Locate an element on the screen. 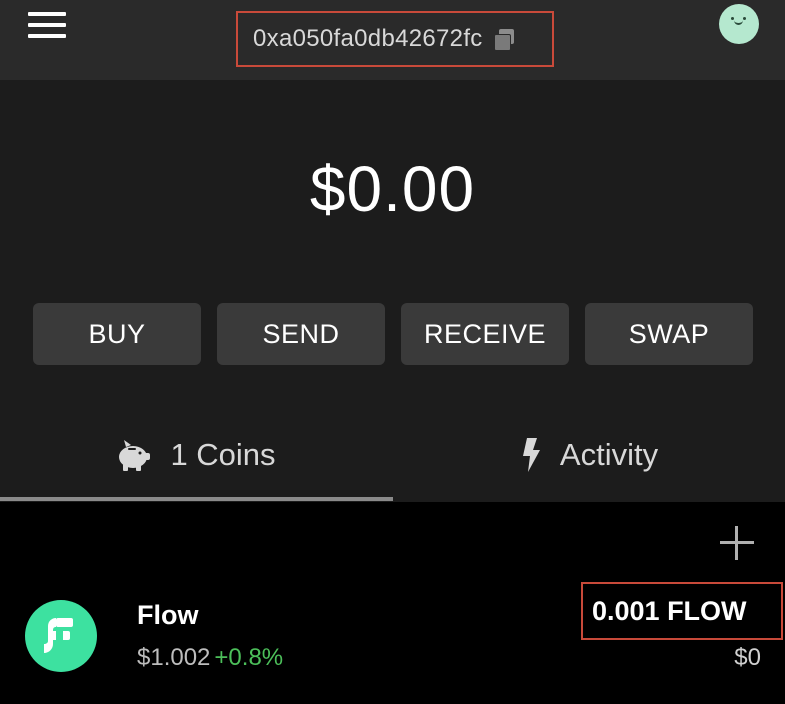 The image size is (785, 704). tab-coins-label: 1 Coins is located at coordinates (223, 454).